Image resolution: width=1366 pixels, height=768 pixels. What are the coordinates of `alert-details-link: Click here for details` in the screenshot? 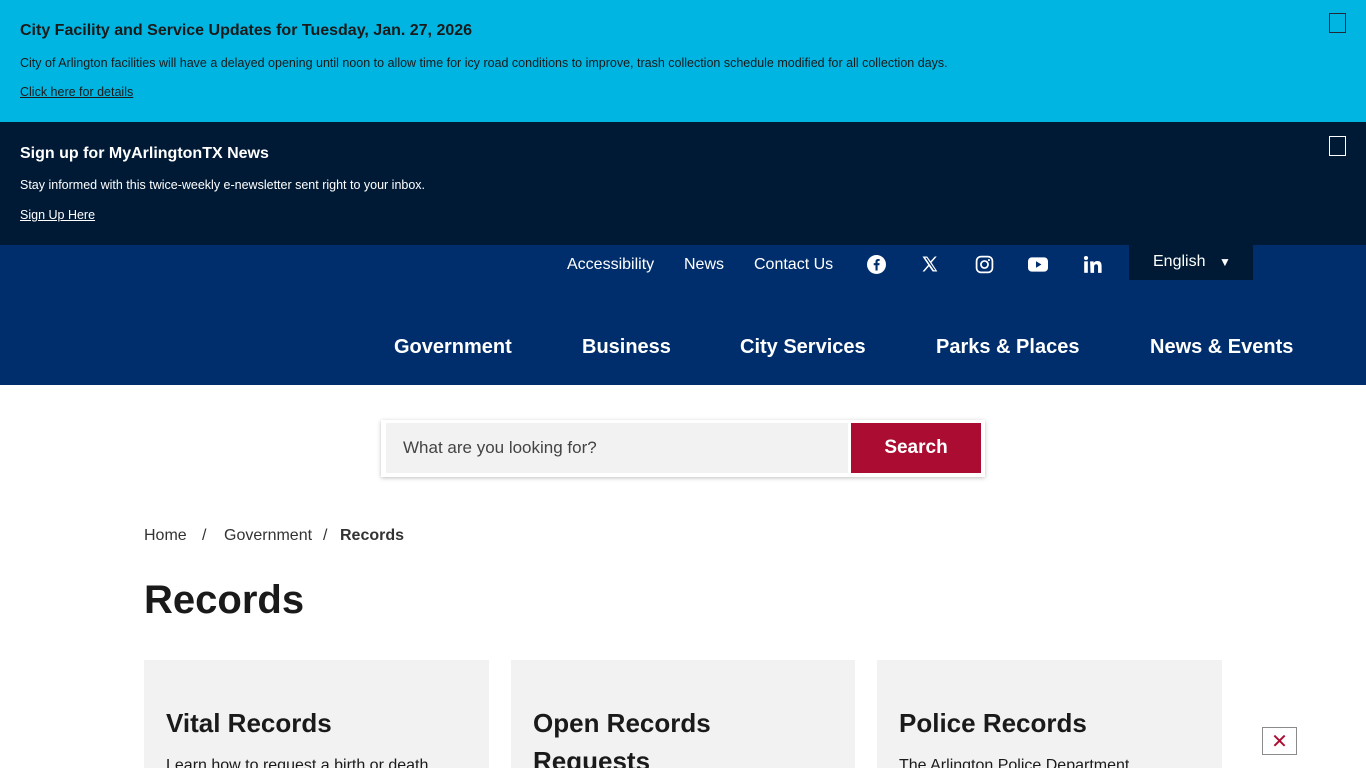 It's located at (76, 92).